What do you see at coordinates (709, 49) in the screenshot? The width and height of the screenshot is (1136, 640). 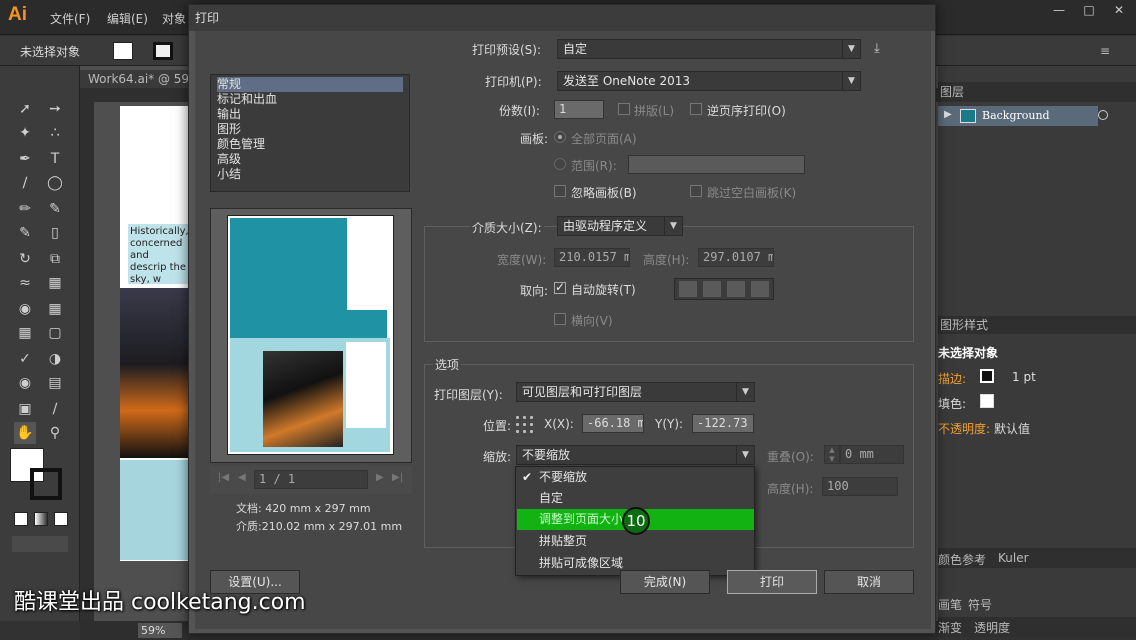 I see `preset-select: 自定 ▼` at bounding box center [709, 49].